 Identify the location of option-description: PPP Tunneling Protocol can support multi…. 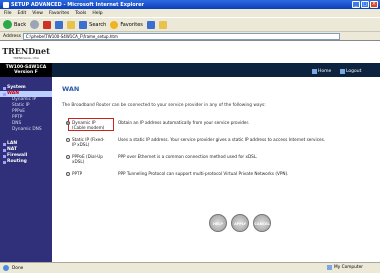
(203, 173).